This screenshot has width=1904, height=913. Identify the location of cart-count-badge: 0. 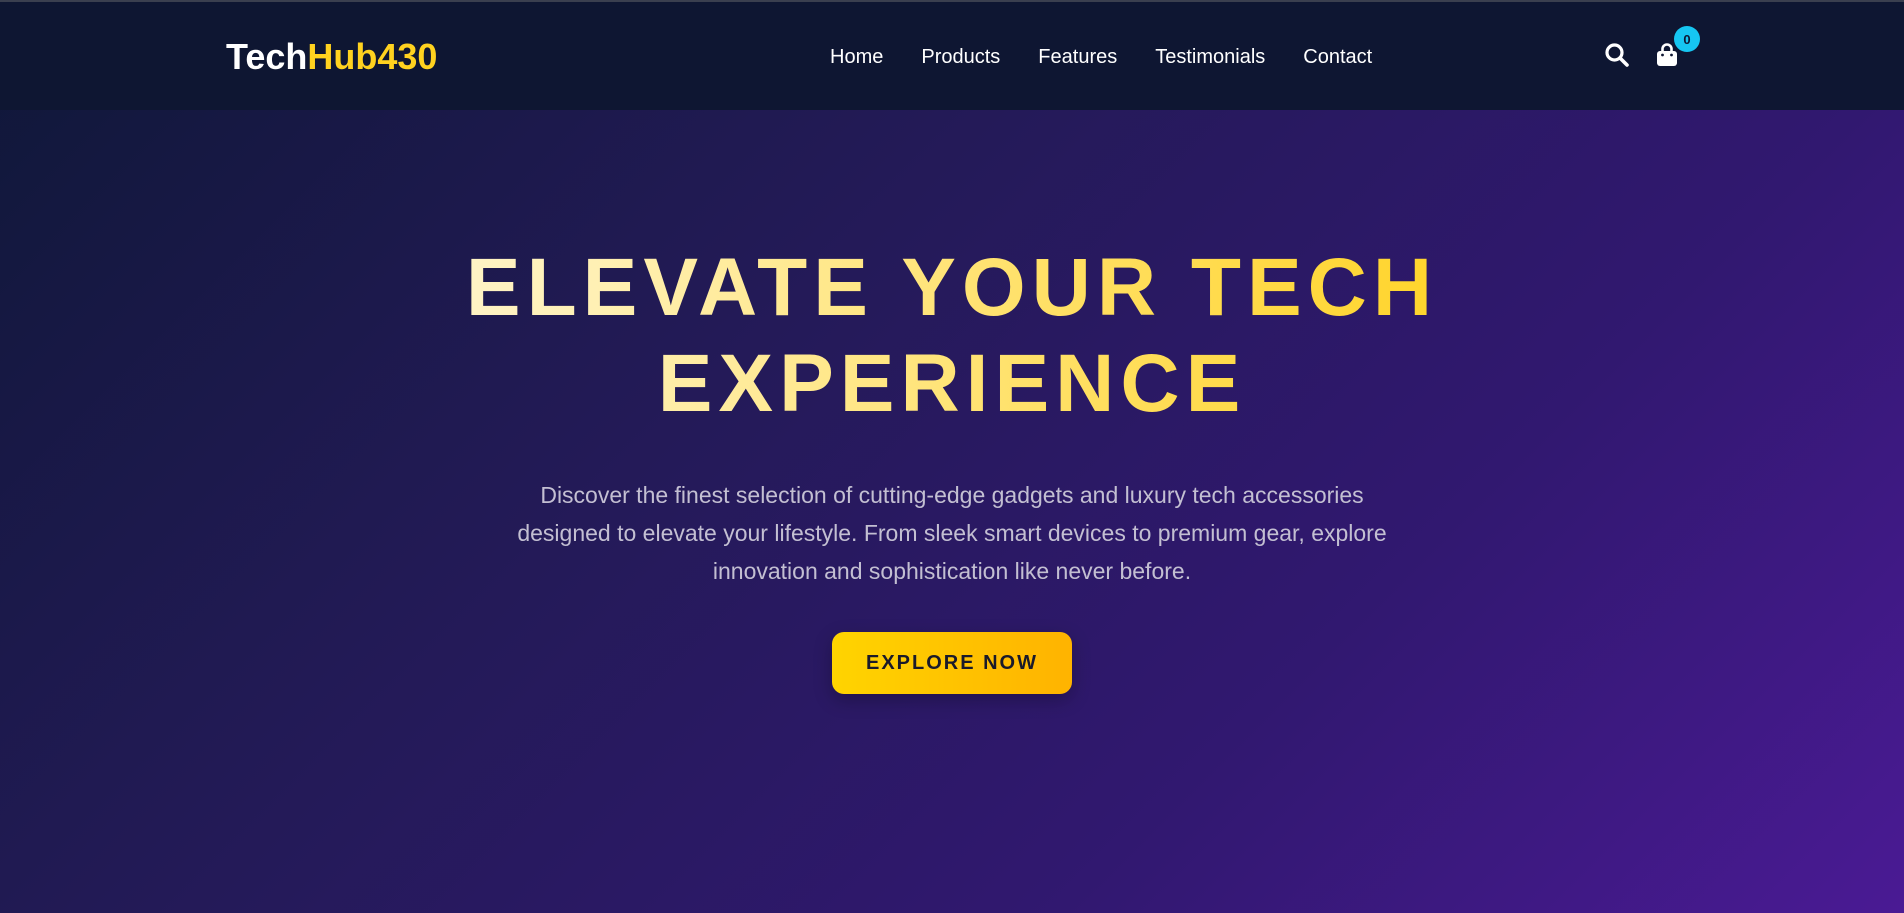
(1687, 39).